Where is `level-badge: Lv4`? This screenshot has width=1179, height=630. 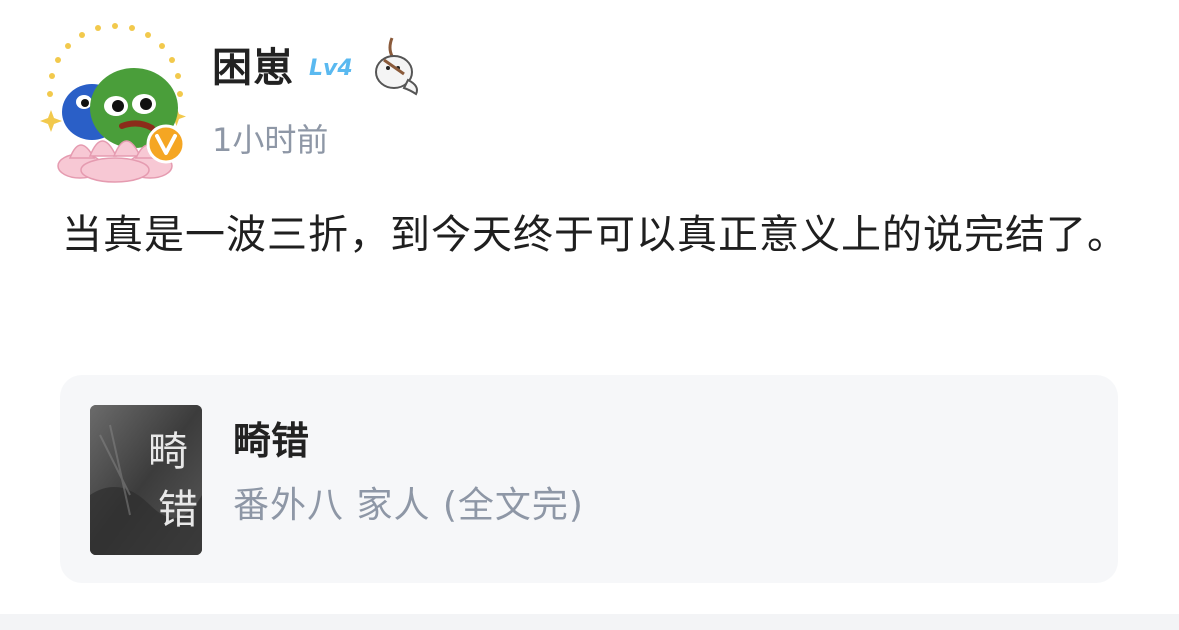 level-badge: Lv4 is located at coordinates (331, 68).